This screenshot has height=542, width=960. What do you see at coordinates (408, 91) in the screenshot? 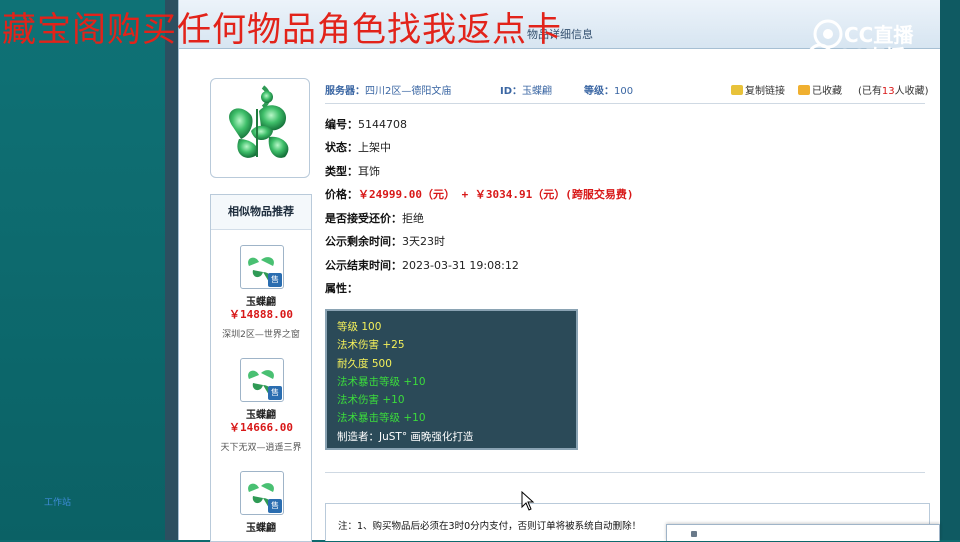
I see `server-value: 四川2区—德阳文庙` at bounding box center [408, 91].